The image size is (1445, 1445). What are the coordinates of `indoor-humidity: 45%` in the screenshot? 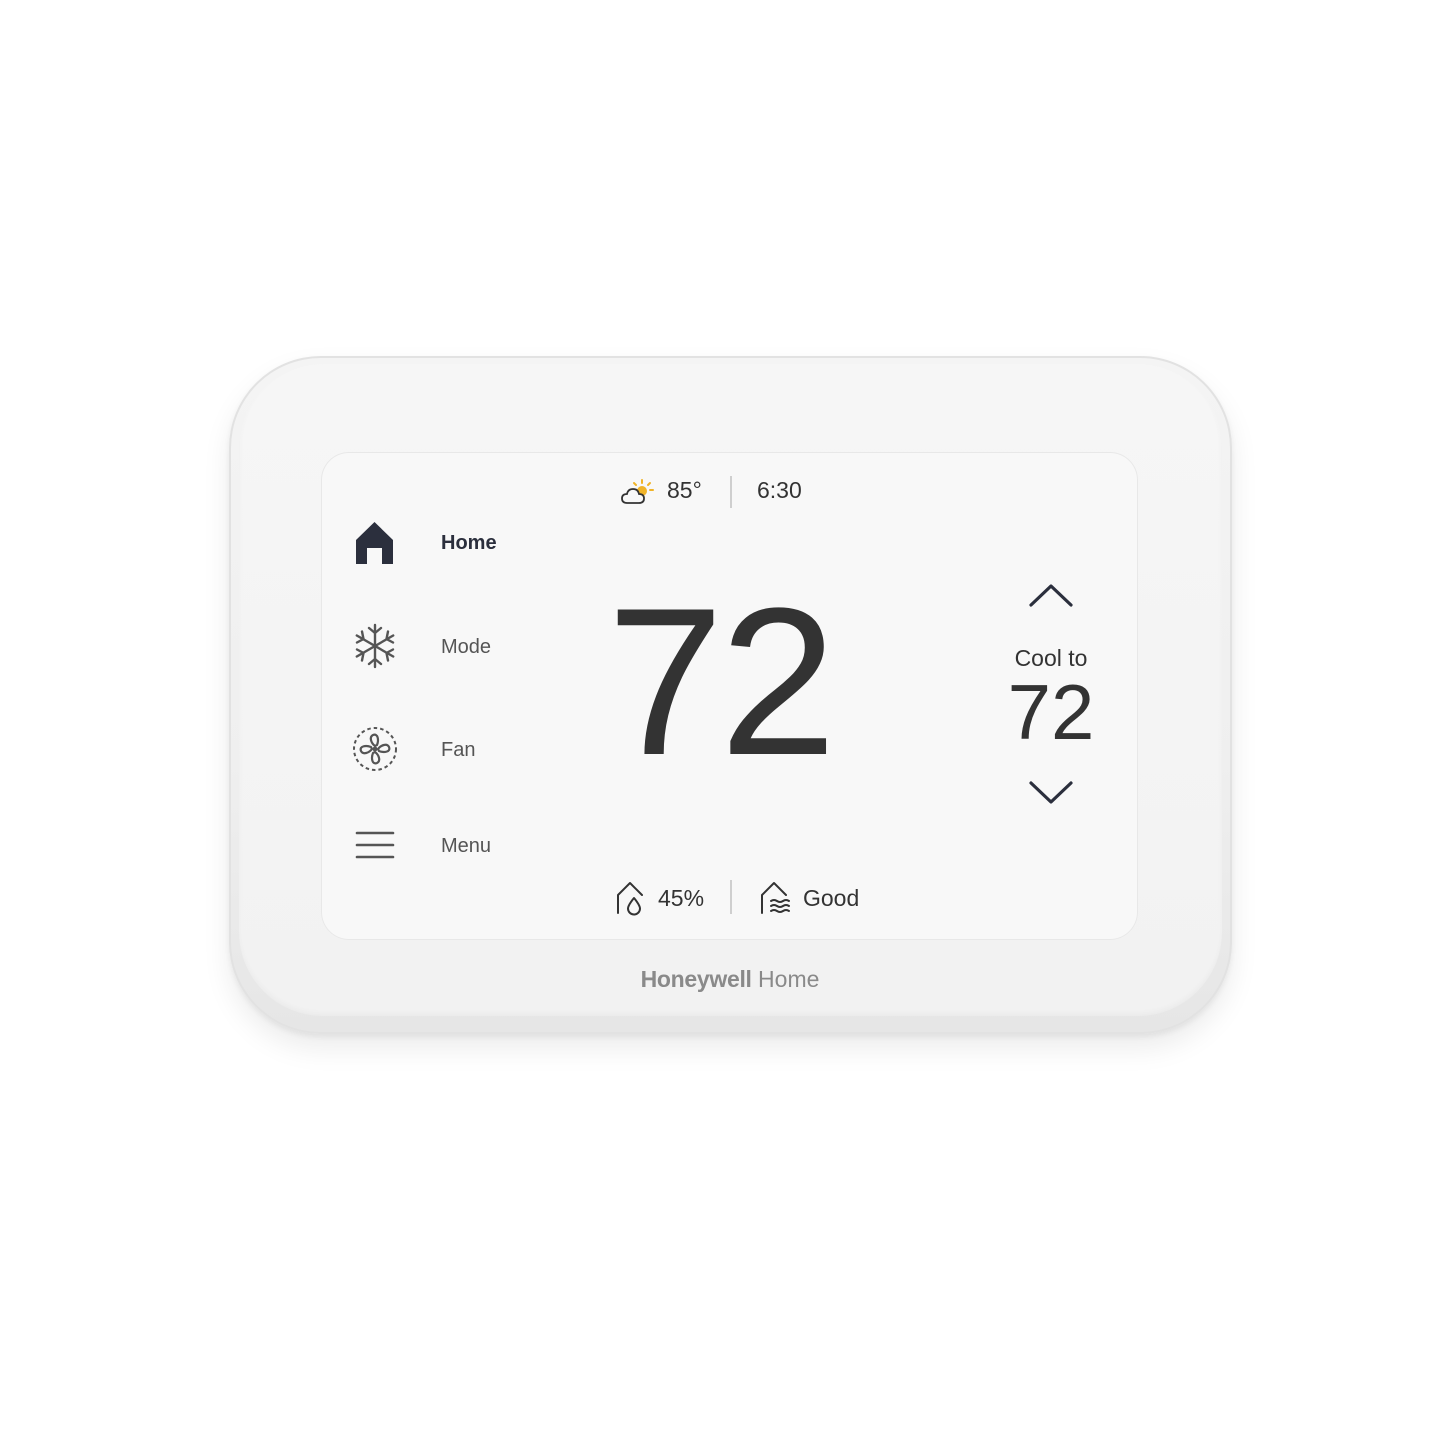 It's located at (681, 898).